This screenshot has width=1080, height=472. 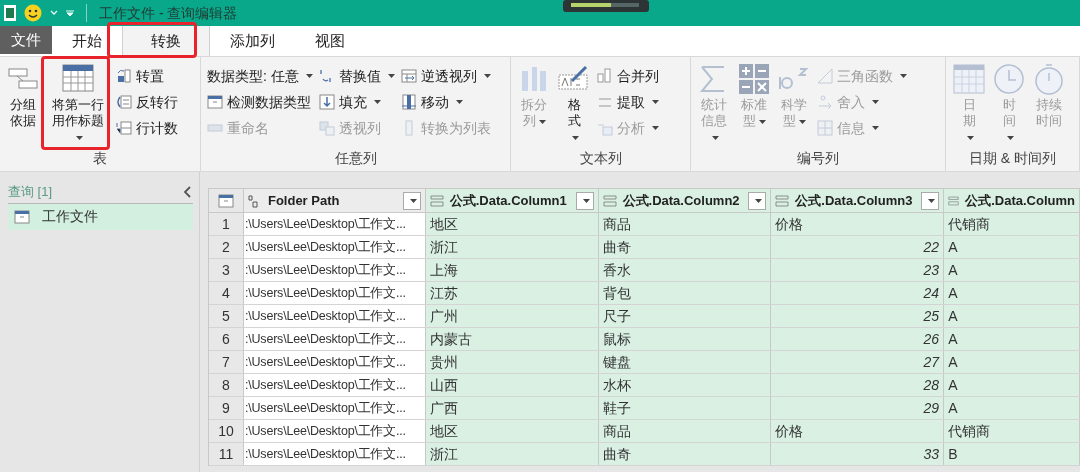 I want to click on ribbon-button: 转置, so click(x=147, y=76).